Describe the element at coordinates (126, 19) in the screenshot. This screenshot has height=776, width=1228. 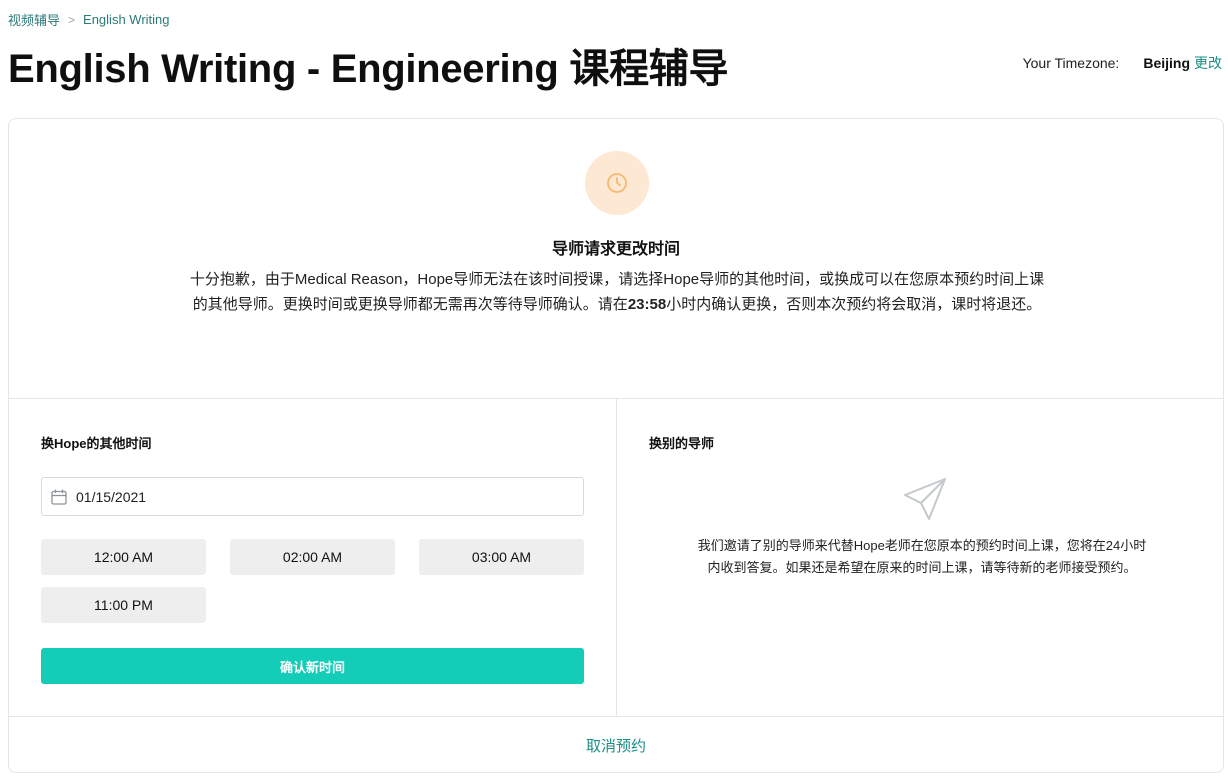
I see `breadcrumb-item-english-writing: English Writing` at that location.